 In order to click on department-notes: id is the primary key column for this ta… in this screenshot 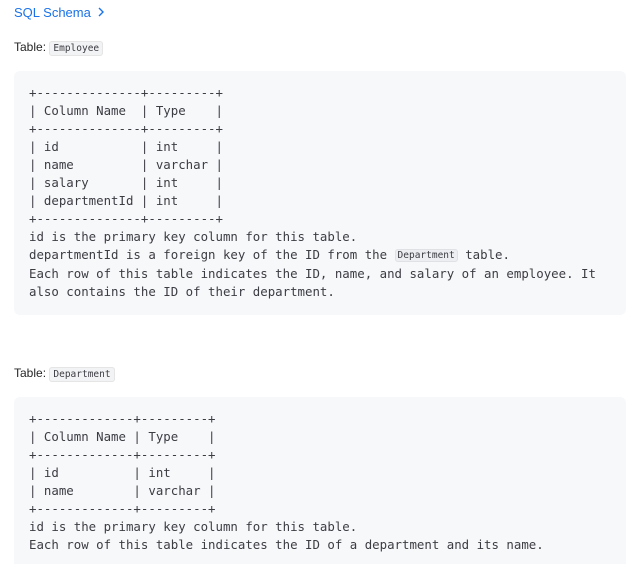, I will do `click(286, 536)`.